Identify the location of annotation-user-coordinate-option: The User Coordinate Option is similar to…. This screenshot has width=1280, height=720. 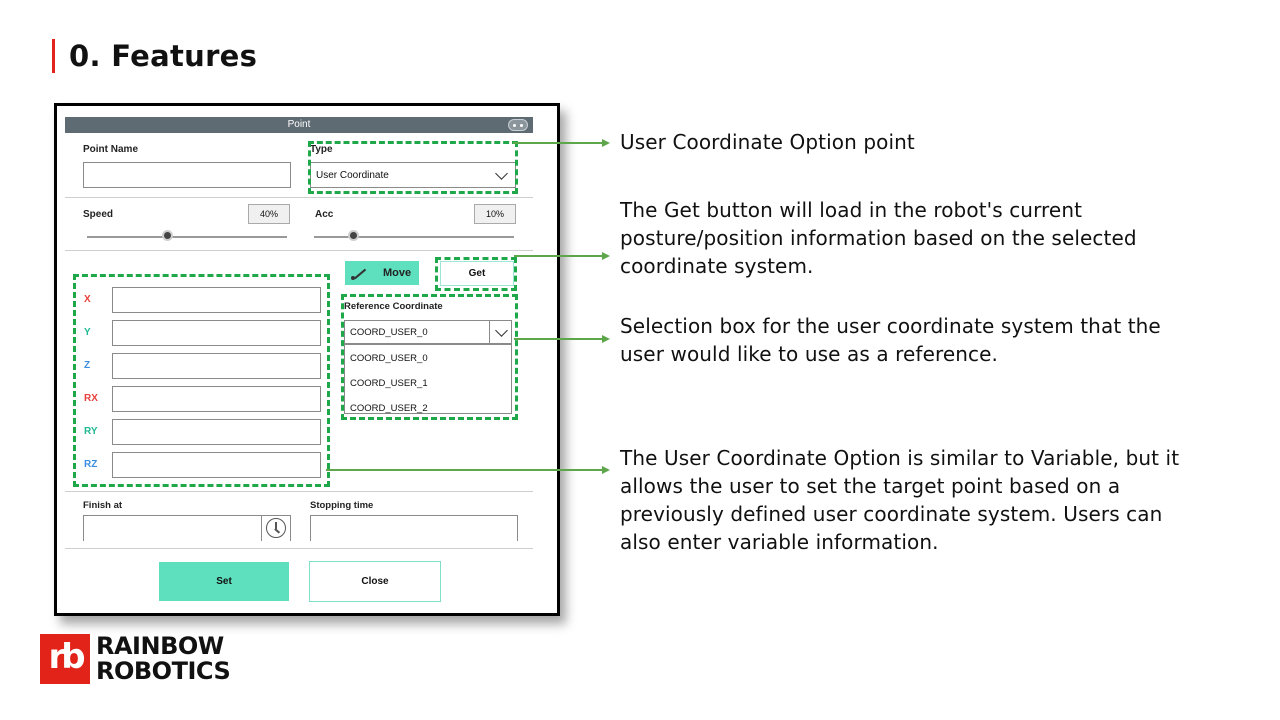
(899, 500).